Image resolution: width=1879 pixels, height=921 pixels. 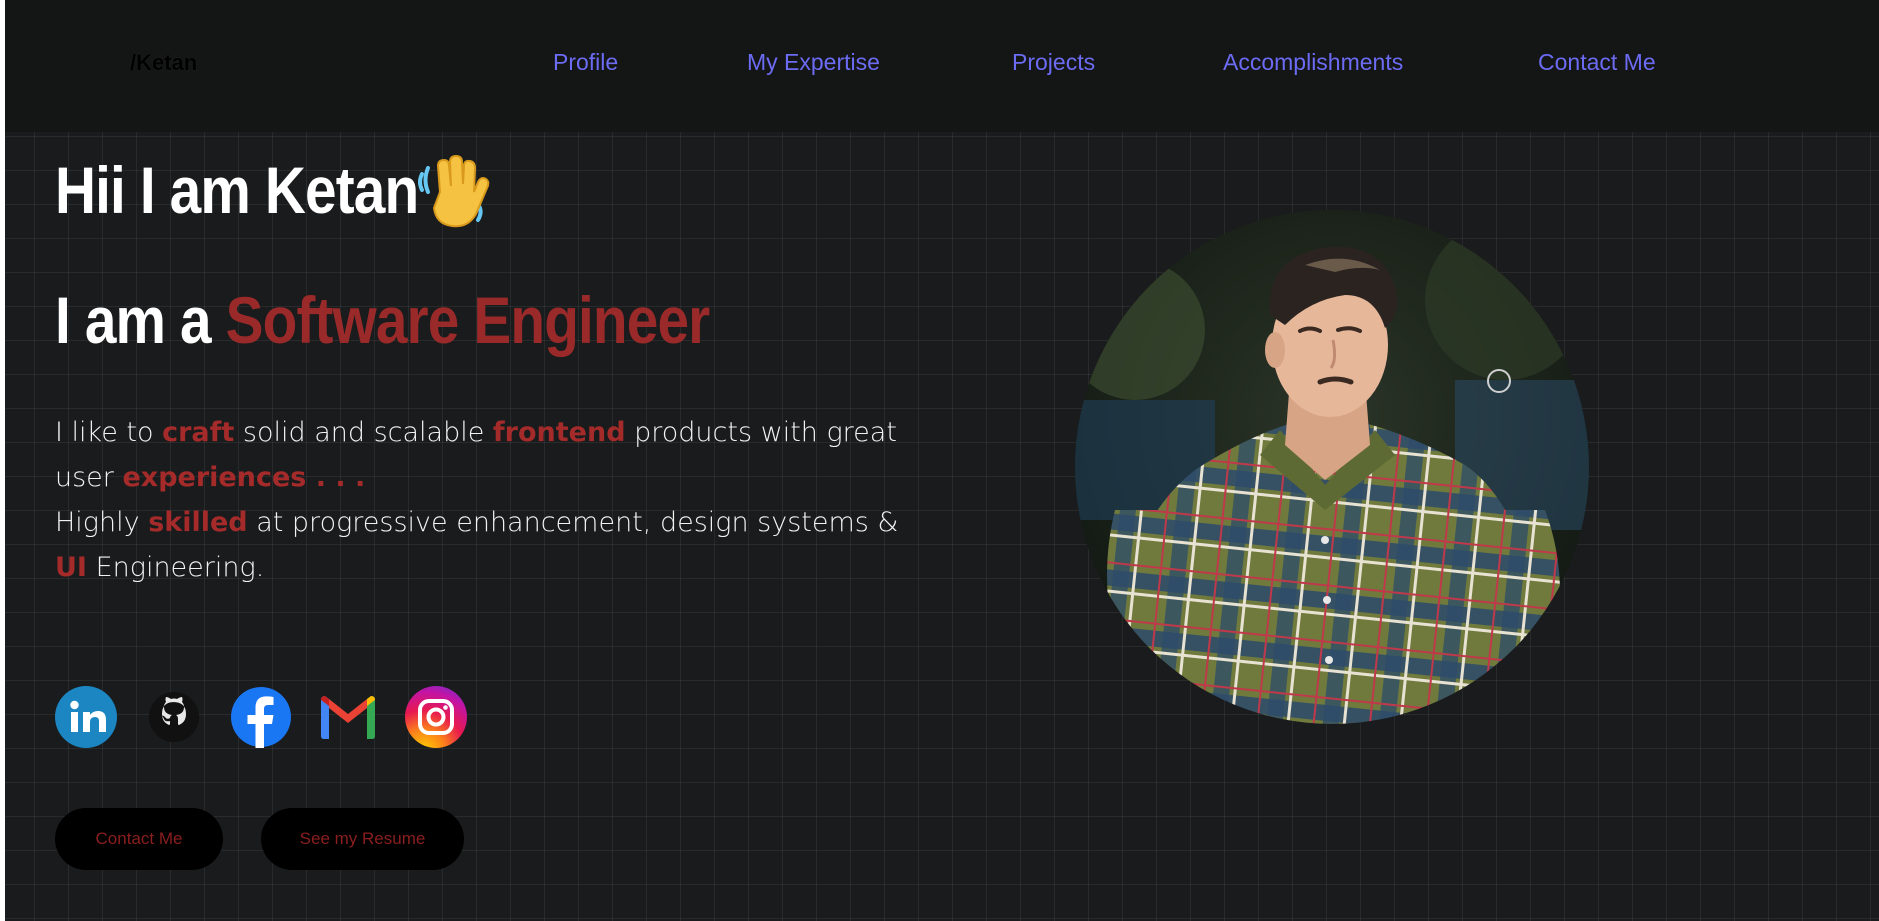 I want to click on about-highlight-experiences: experiences . . ., so click(x=244, y=477).